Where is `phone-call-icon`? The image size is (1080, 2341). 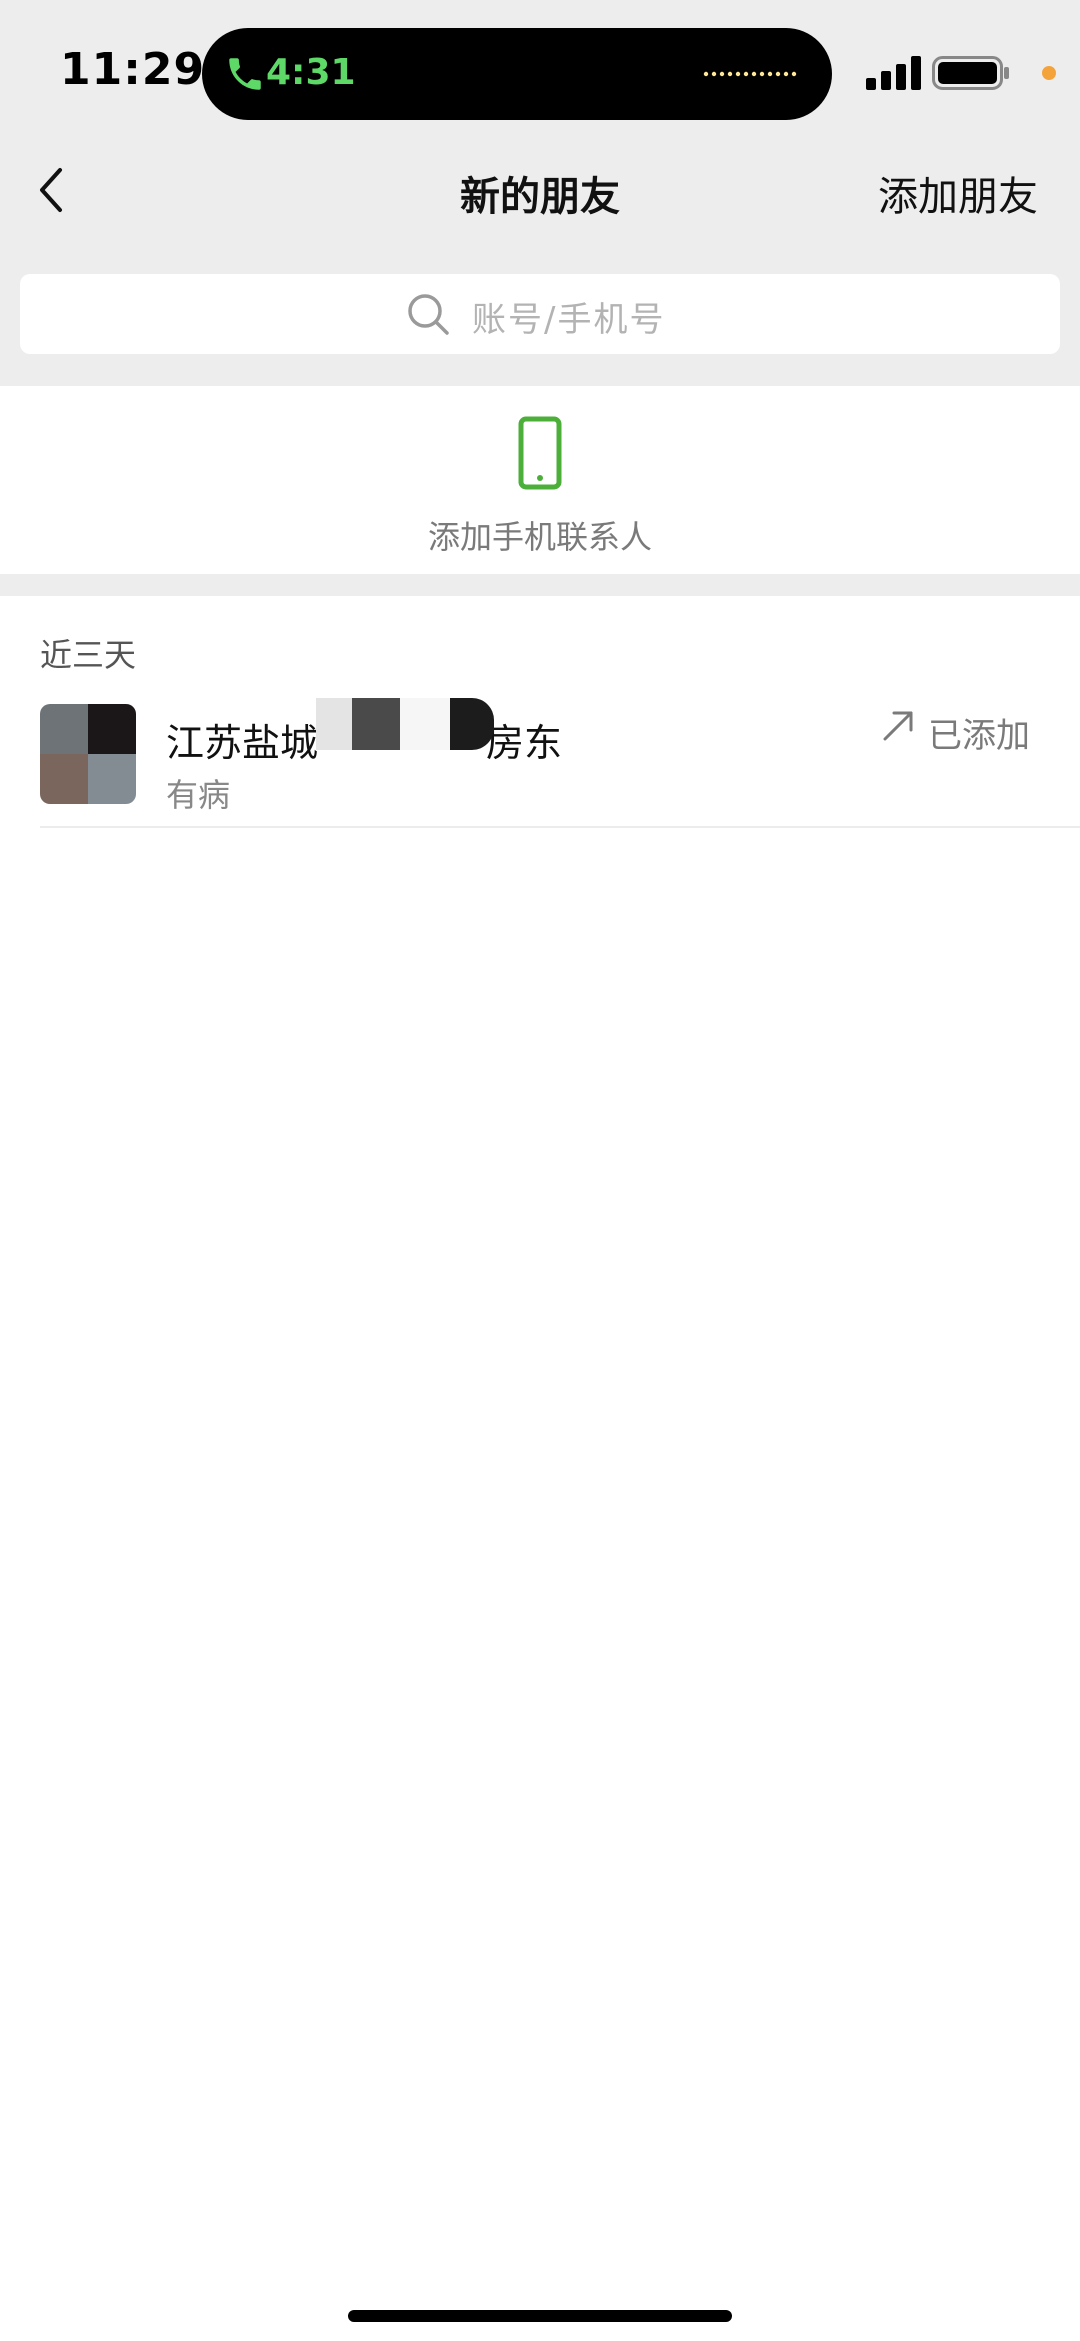
phone-call-icon is located at coordinates (245, 74).